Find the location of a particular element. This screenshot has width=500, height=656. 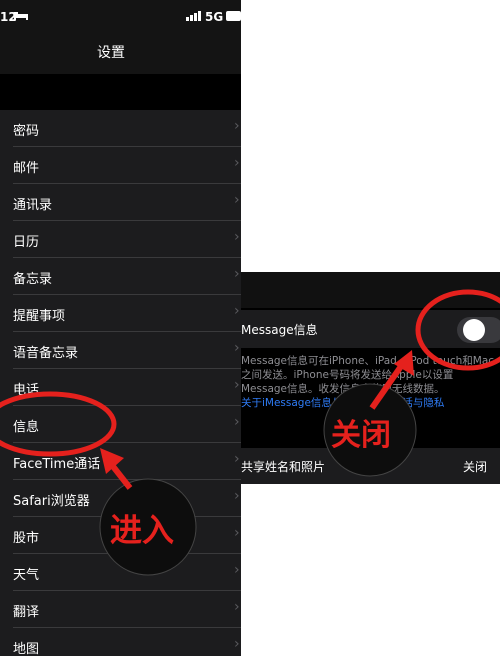

messages-highlight-ellipse is located at coordinates (58, 424).